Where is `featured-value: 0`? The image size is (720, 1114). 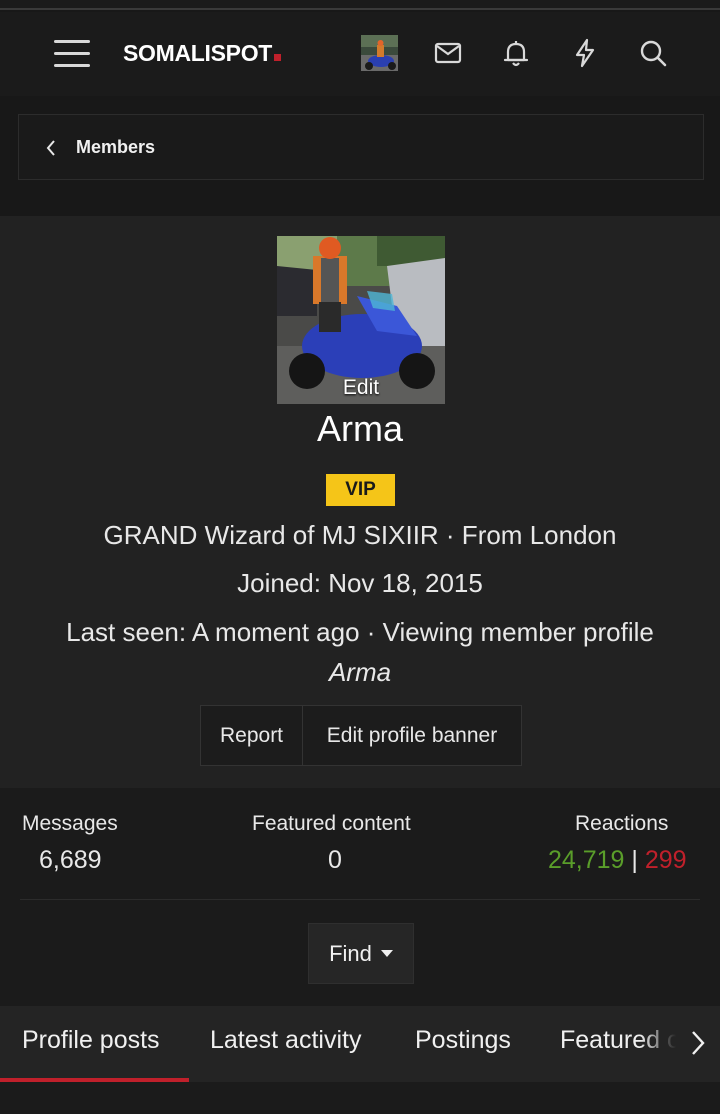 featured-value: 0 is located at coordinates (335, 860).